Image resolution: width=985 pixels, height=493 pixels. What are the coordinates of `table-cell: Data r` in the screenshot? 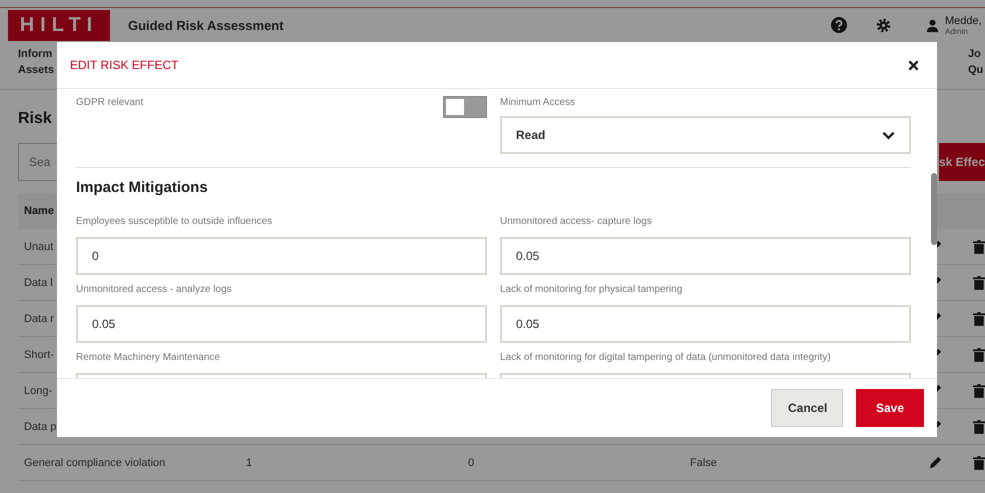 It's located at (39, 318).